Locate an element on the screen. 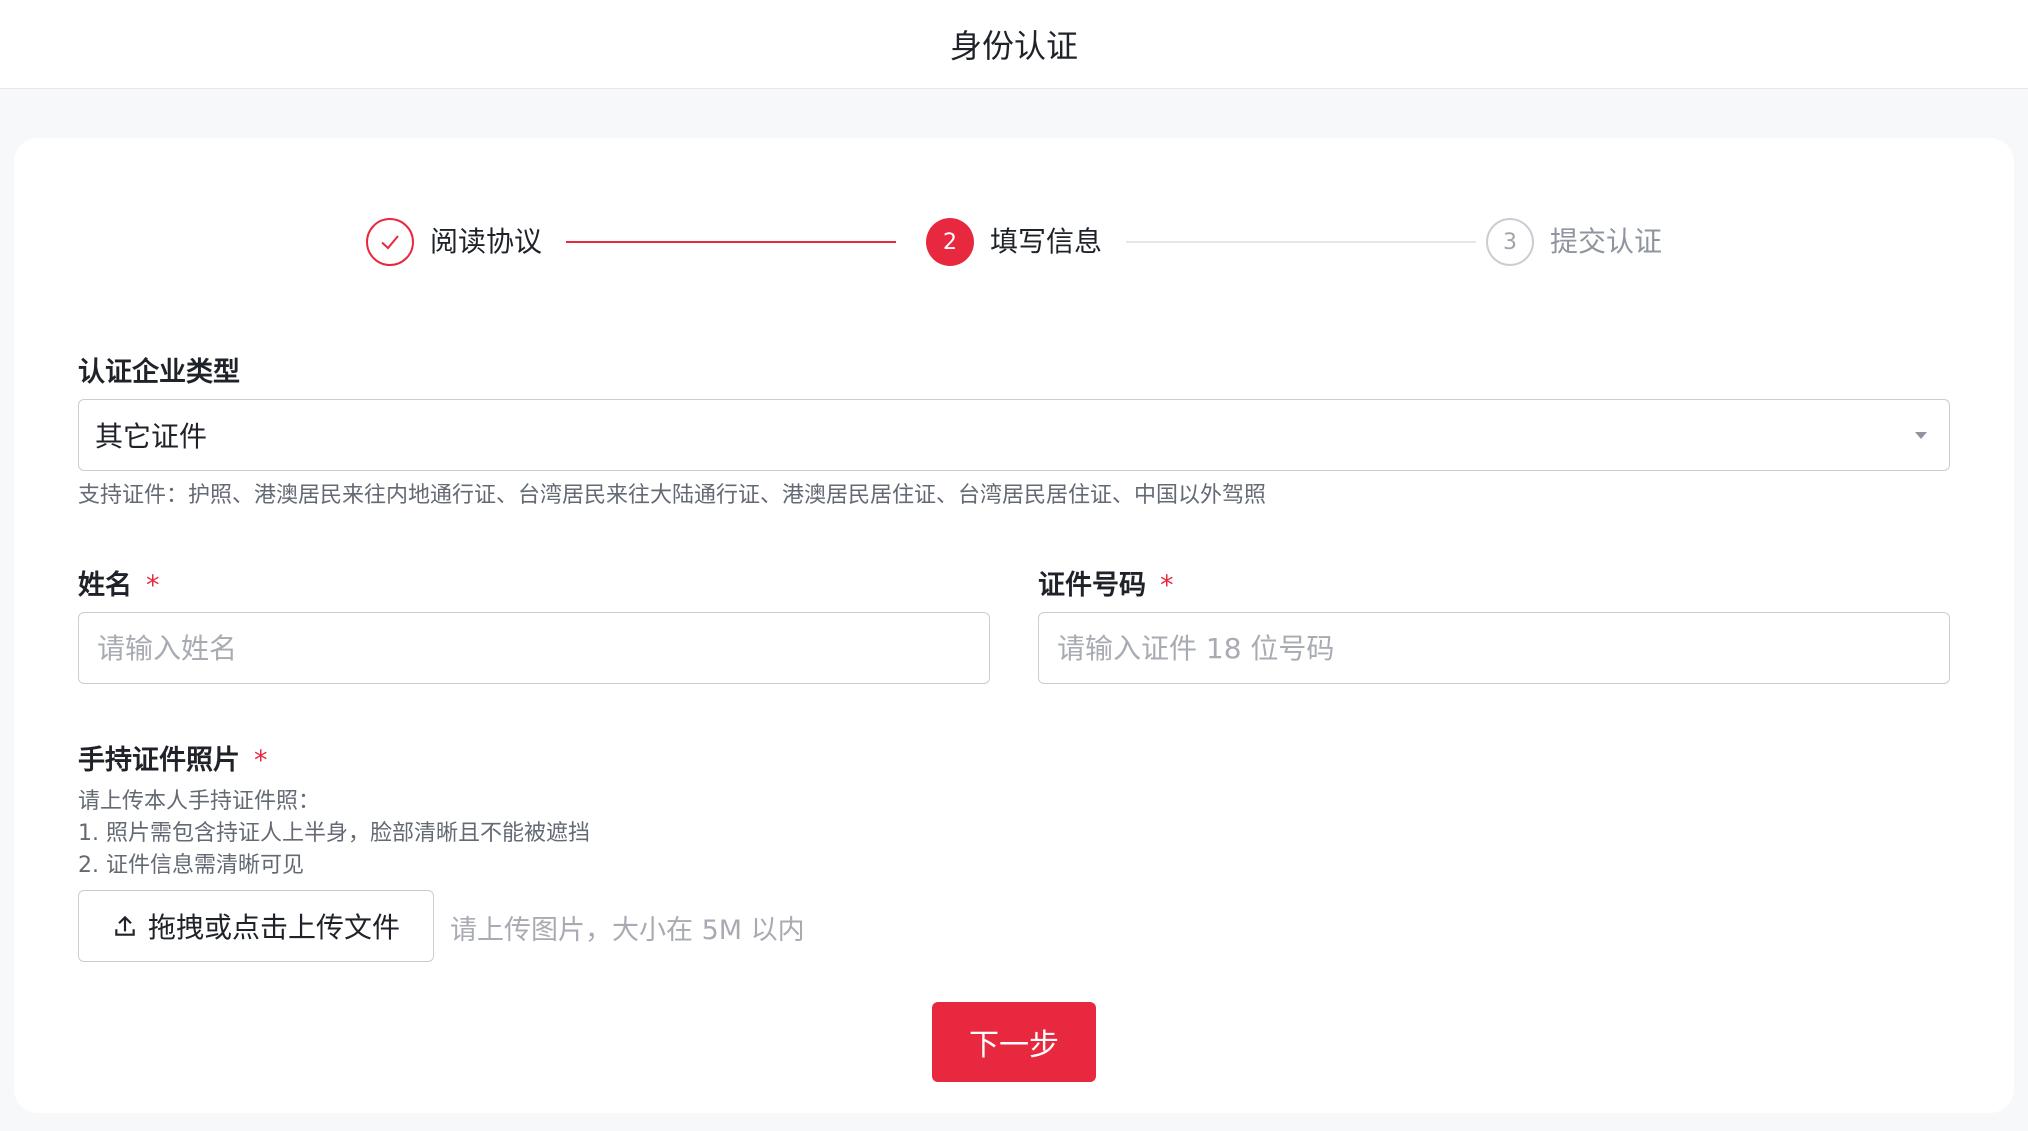  photo-instruction-line: 1. 照片需包含持证人上半身，脸部清晰且不能被遮挡 is located at coordinates (334, 833).